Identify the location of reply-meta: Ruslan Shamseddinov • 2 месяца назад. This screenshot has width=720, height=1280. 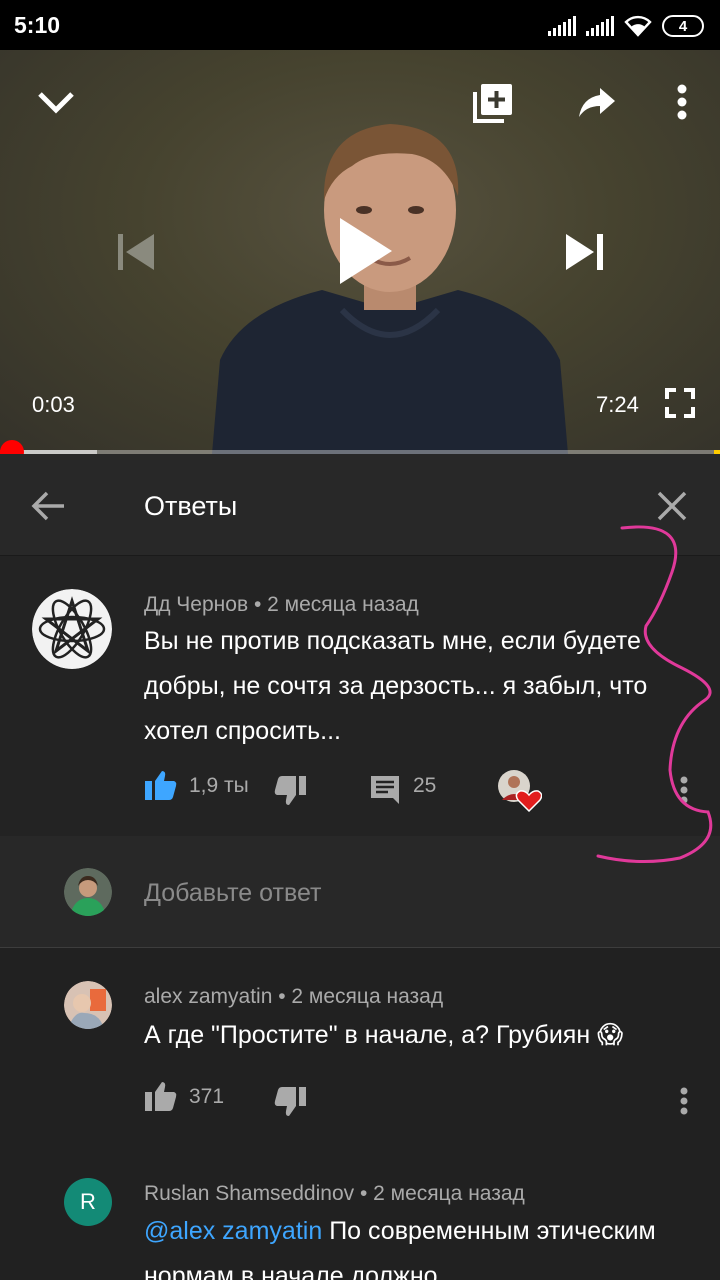
(334, 1193).